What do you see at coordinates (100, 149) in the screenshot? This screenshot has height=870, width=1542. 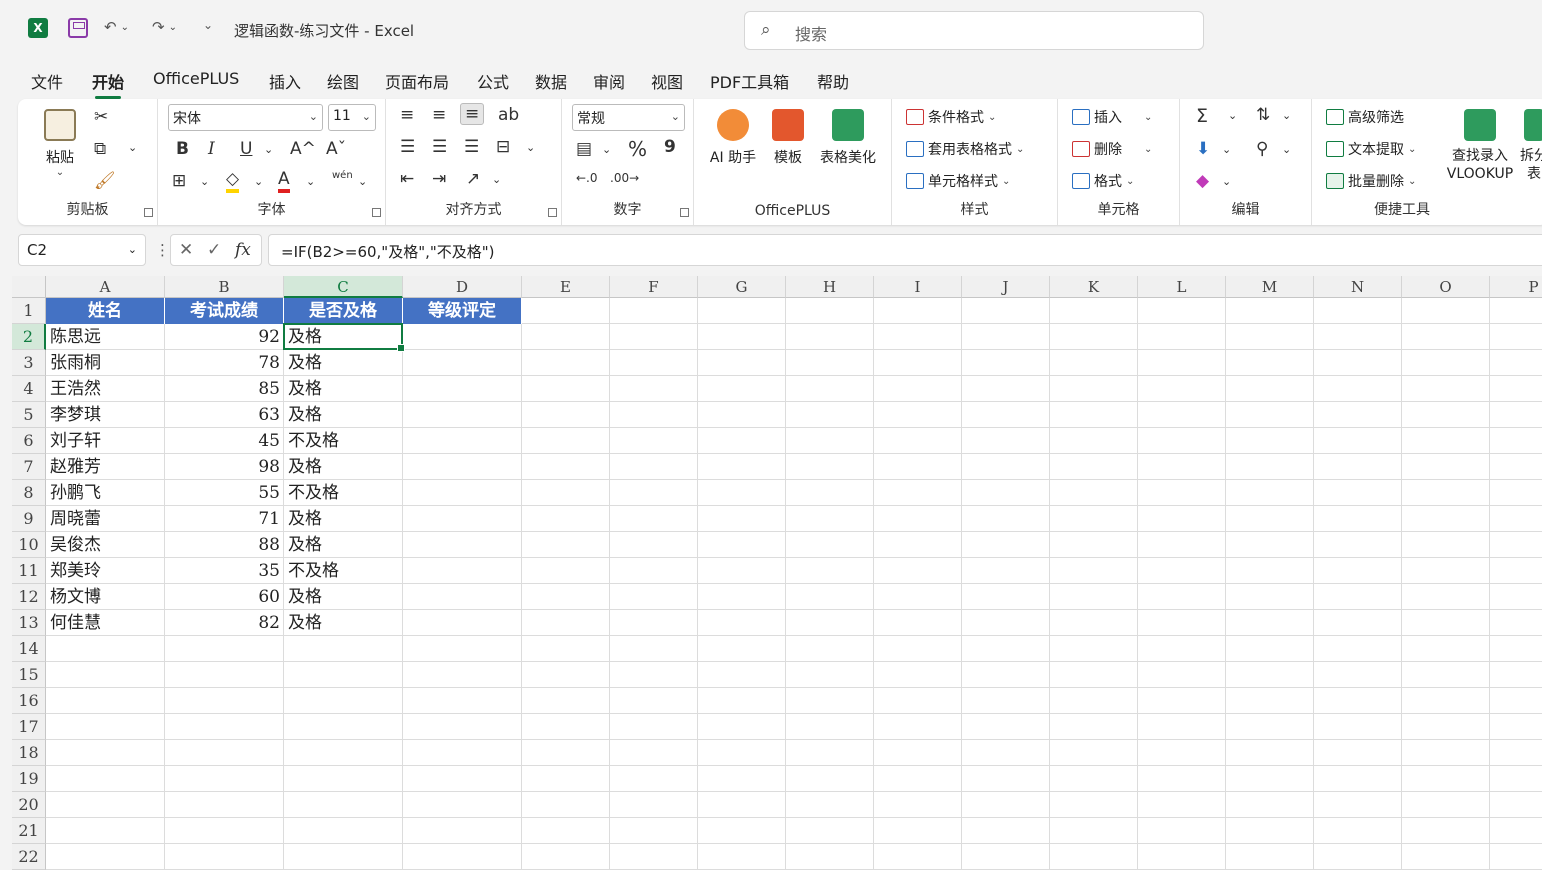 I see `copy-icon: ⧉` at bounding box center [100, 149].